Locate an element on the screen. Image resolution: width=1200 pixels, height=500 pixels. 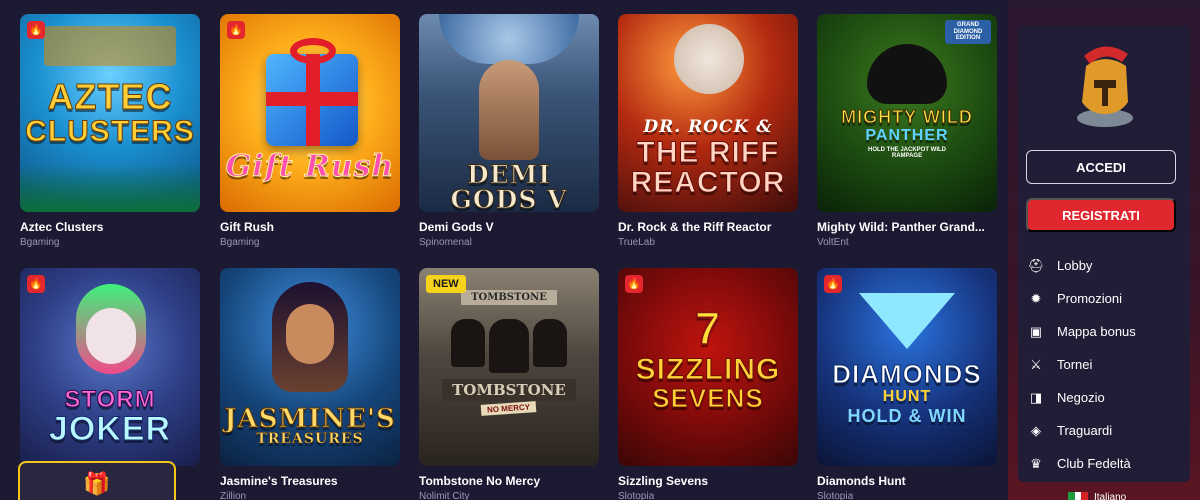
game-thumbnail: DEMI GODS V is located at coordinates (509, 113).